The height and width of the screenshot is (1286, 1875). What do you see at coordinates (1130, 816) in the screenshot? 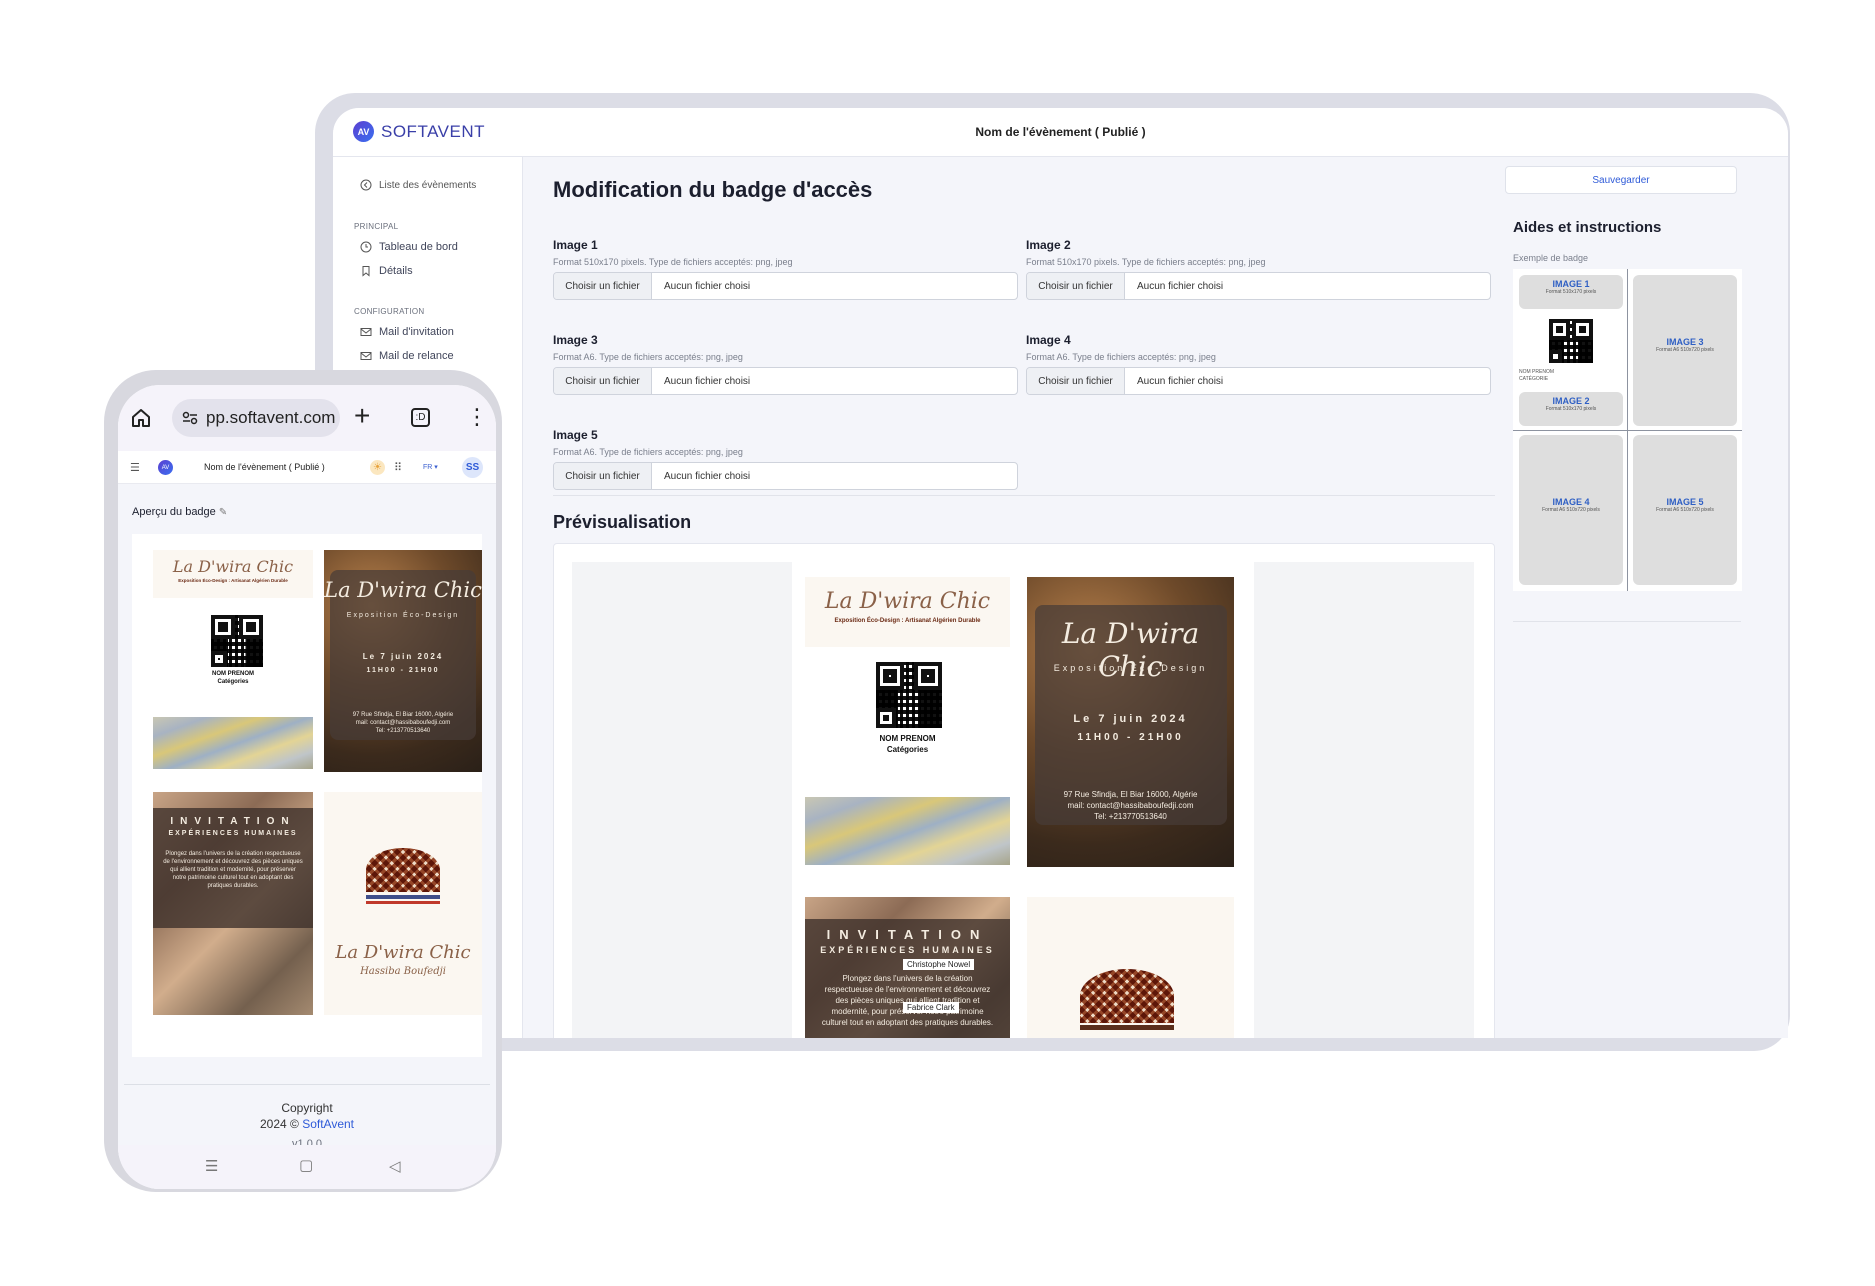
I see `poster-tel: Tel: +213770513640` at bounding box center [1130, 816].